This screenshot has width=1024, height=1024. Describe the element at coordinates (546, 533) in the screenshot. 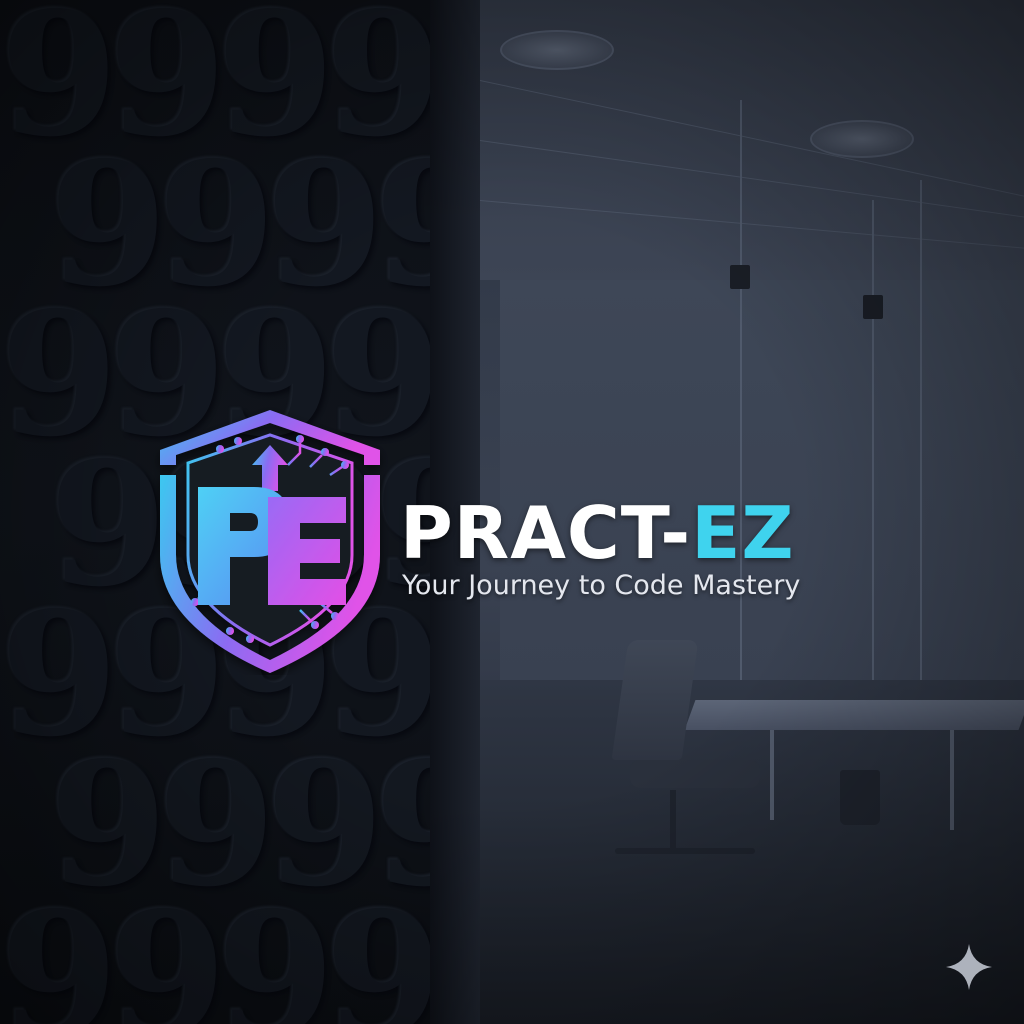

I see `brand-name-part-1: PRACT-` at that location.